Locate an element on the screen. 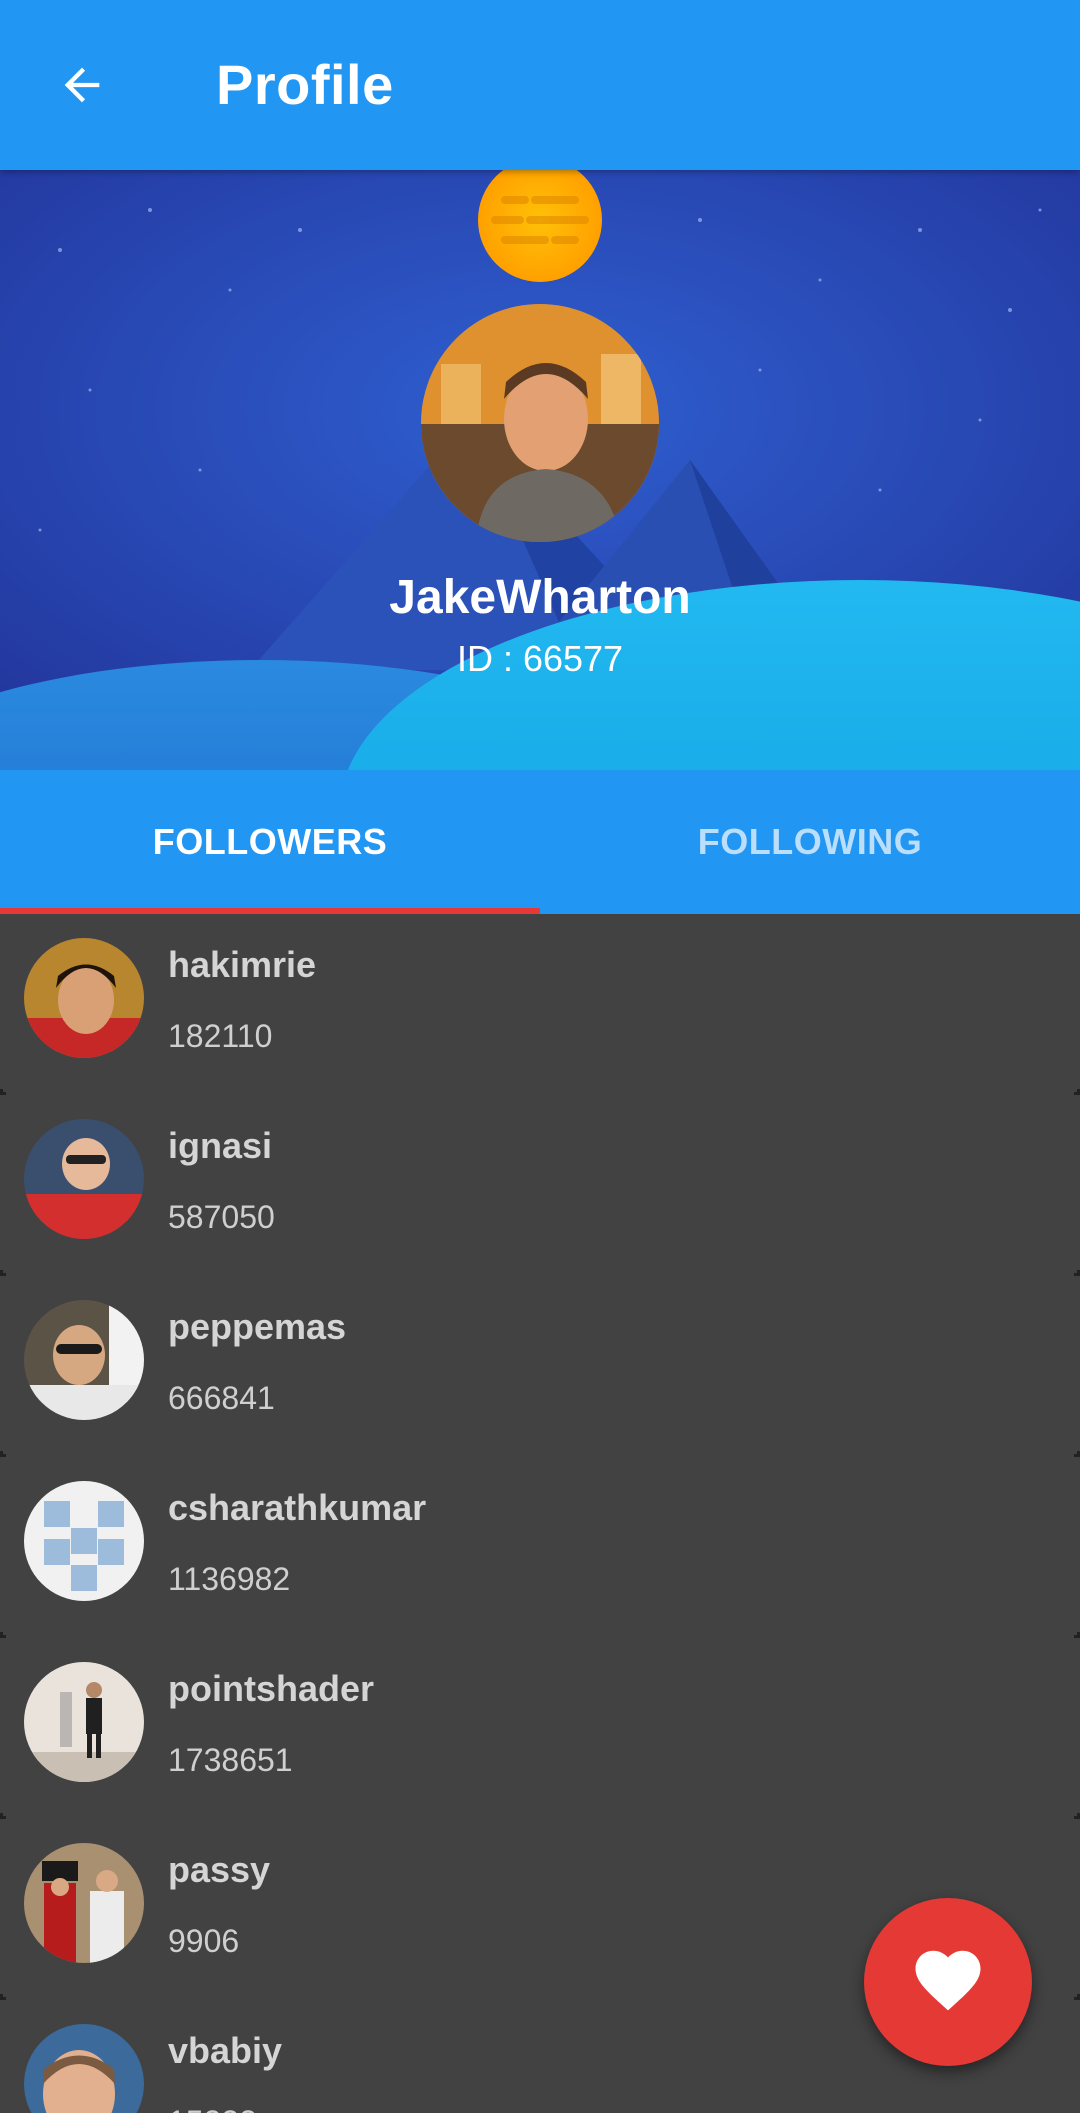 The width and height of the screenshot is (1080, 2113). list-item: ignasi 587050 is located at coordinates (540, 1185).